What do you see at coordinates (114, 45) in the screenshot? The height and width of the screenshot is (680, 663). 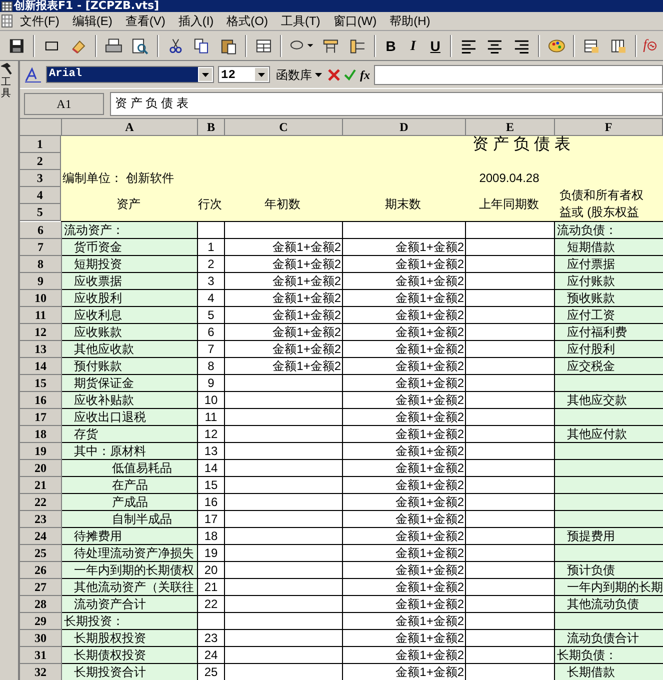 I see `printer-icon` at bounding box center [114, 45].